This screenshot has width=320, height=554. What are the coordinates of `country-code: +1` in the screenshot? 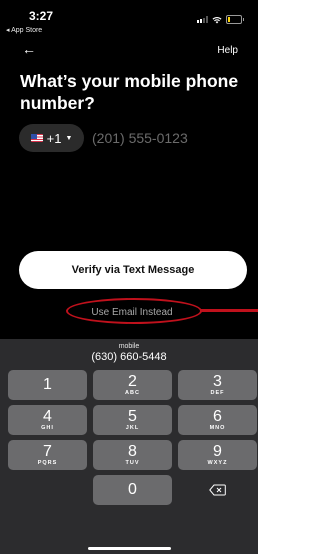 It's located at (54, 138).